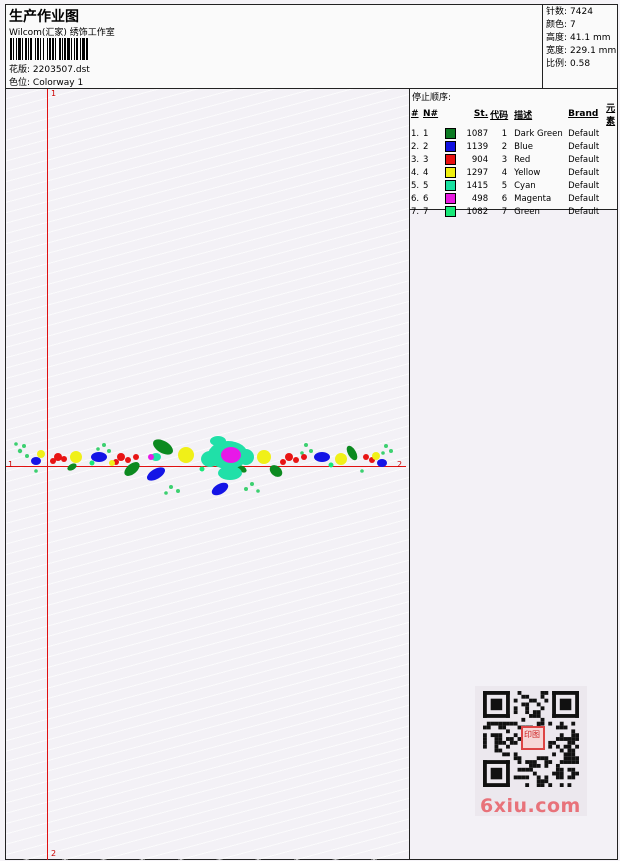  What do you see at coordinates (61, 70) in the screenshot?
I see `design-value: 2203507.dst` at bounding box center [61, 70].